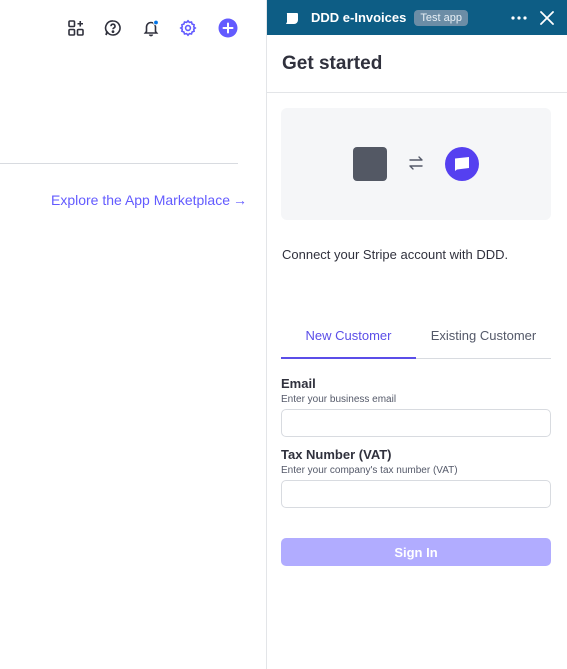 The height and width of the screenshot is (669, 567). Describe the element at coordinates (332, 63) in the screenshot. I see `page-title: Get started` at that location.